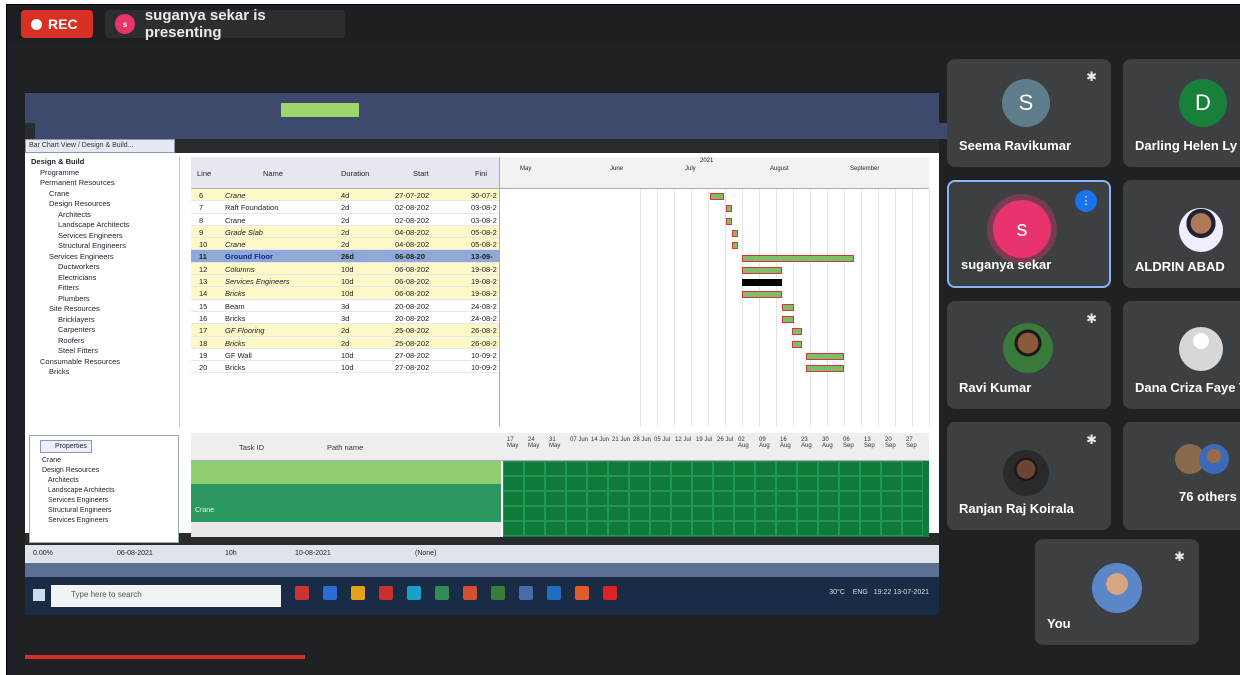 The image size is (1240, 675). Describe the element at coordinates (345, 232) in the screenshot. I see `task-row: 9 Grade Slab 2d 04-08-202 05-08-2` at that location.